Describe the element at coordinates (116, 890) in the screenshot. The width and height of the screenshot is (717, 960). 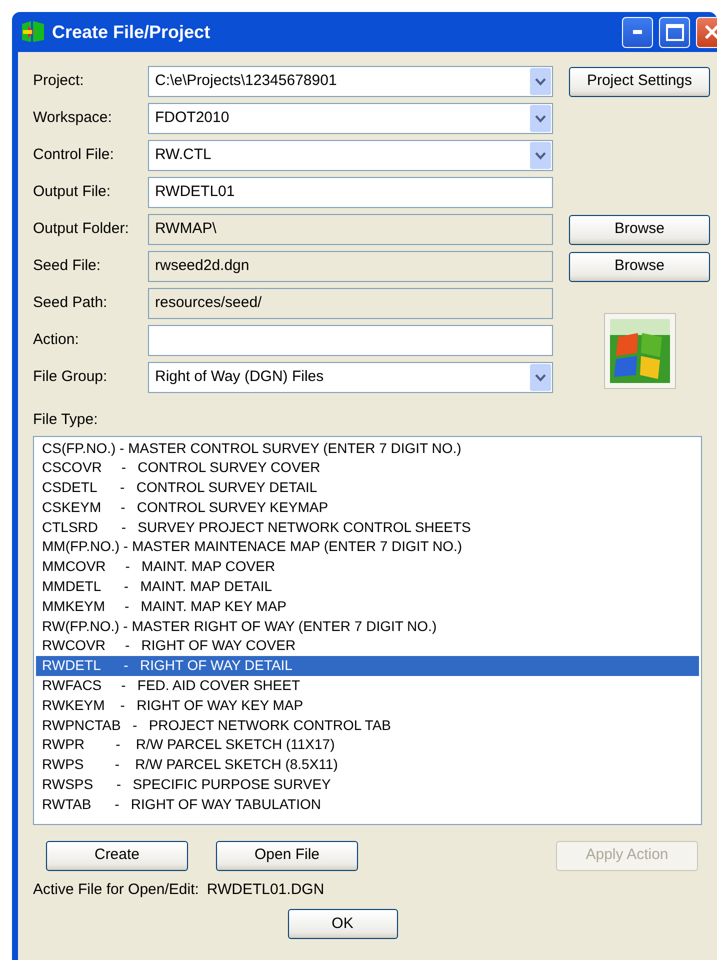
I see `active-file-label: Active File for Open/Edit:` at that location.